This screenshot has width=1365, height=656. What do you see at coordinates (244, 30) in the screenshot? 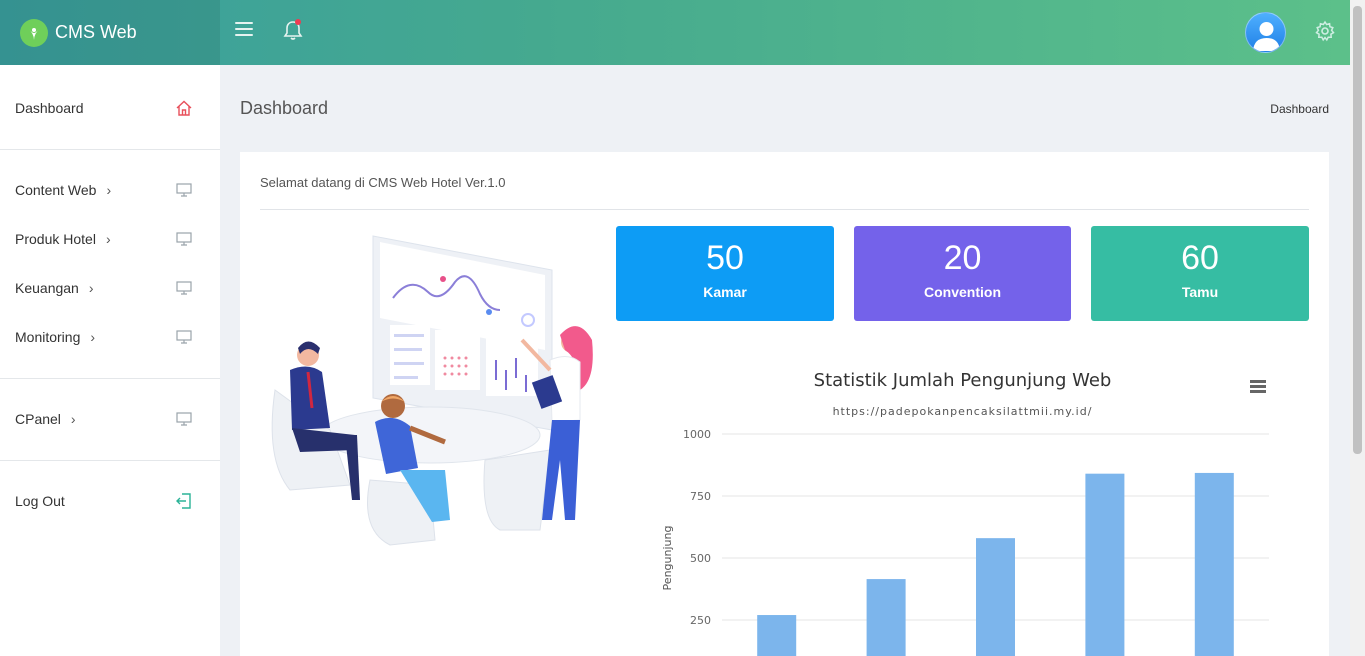
I see `hamburger-icon` at bounding box center [244, 30].